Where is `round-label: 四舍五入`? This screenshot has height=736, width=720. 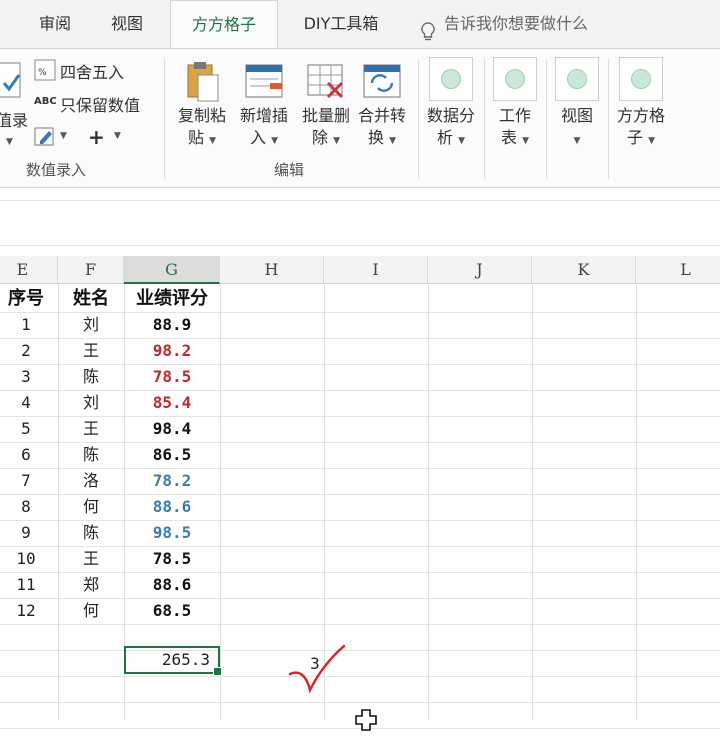 round-label: 四舍五入 is located at coordinates (92, 72).